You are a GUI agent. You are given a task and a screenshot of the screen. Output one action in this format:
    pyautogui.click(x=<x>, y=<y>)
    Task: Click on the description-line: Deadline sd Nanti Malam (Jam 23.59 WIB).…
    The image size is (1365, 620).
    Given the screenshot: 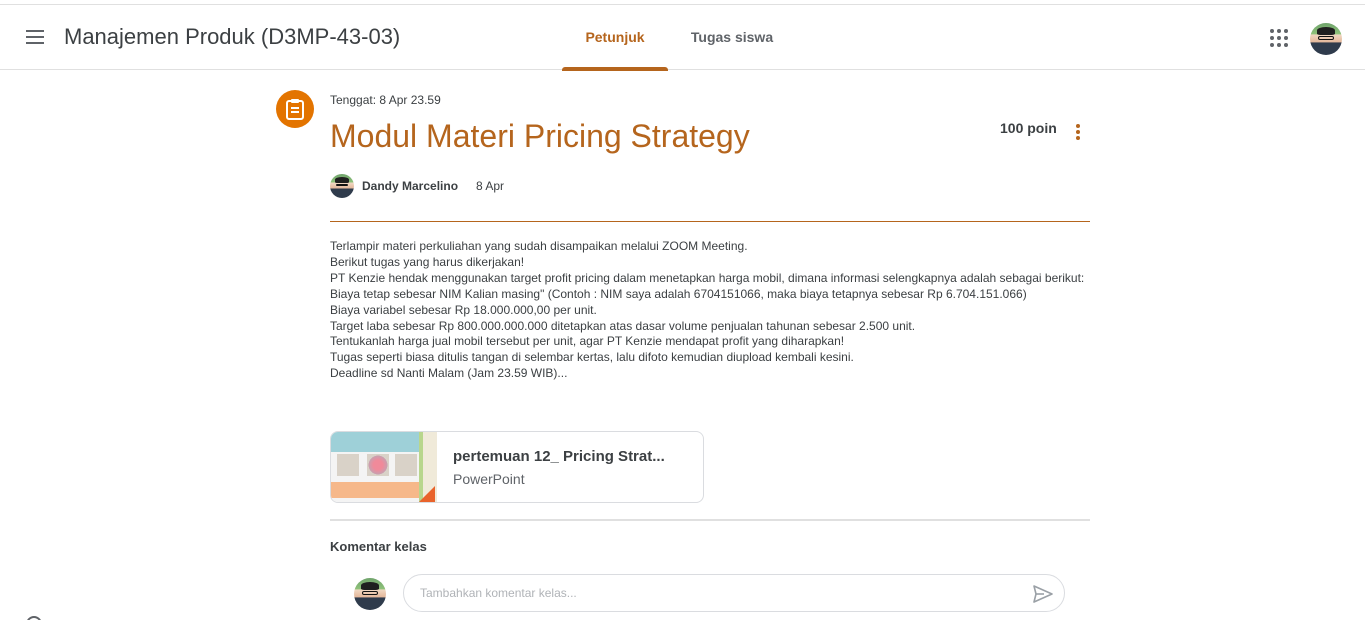 What is the action you would take?
    pyautogui.click(x=449, y=373)
    